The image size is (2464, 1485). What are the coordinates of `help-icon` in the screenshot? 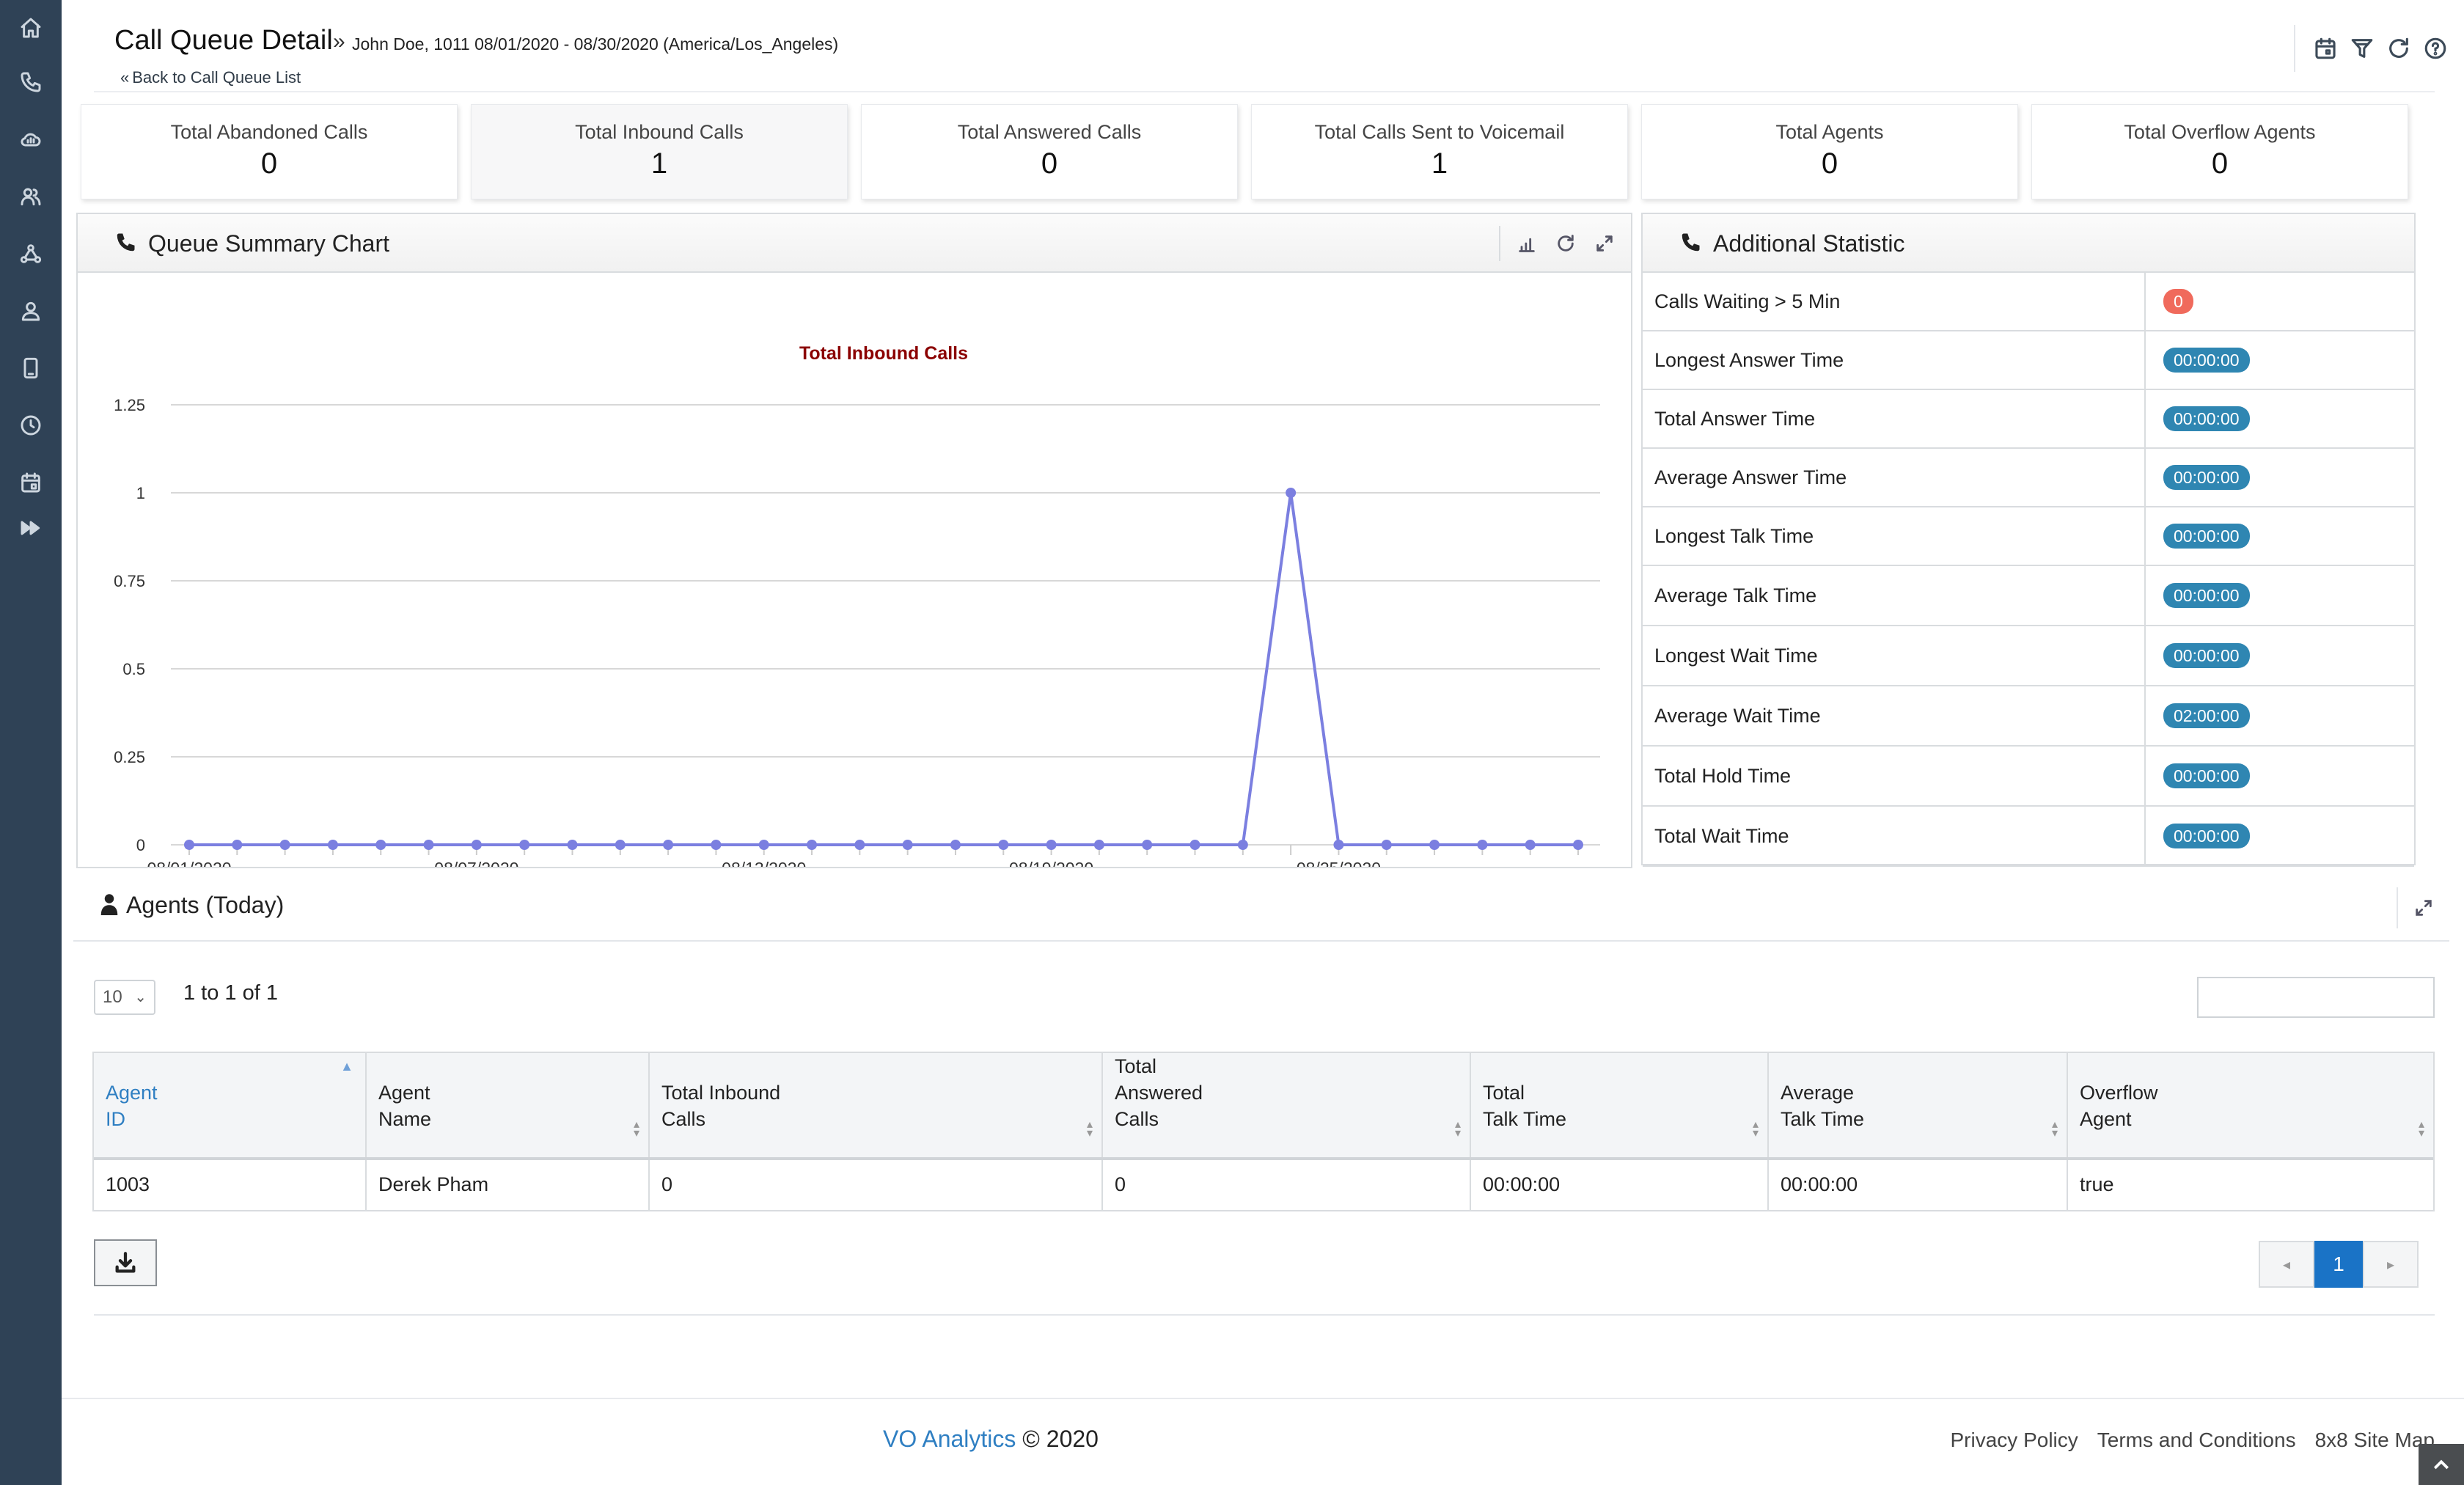 It's located at (2435, 48).